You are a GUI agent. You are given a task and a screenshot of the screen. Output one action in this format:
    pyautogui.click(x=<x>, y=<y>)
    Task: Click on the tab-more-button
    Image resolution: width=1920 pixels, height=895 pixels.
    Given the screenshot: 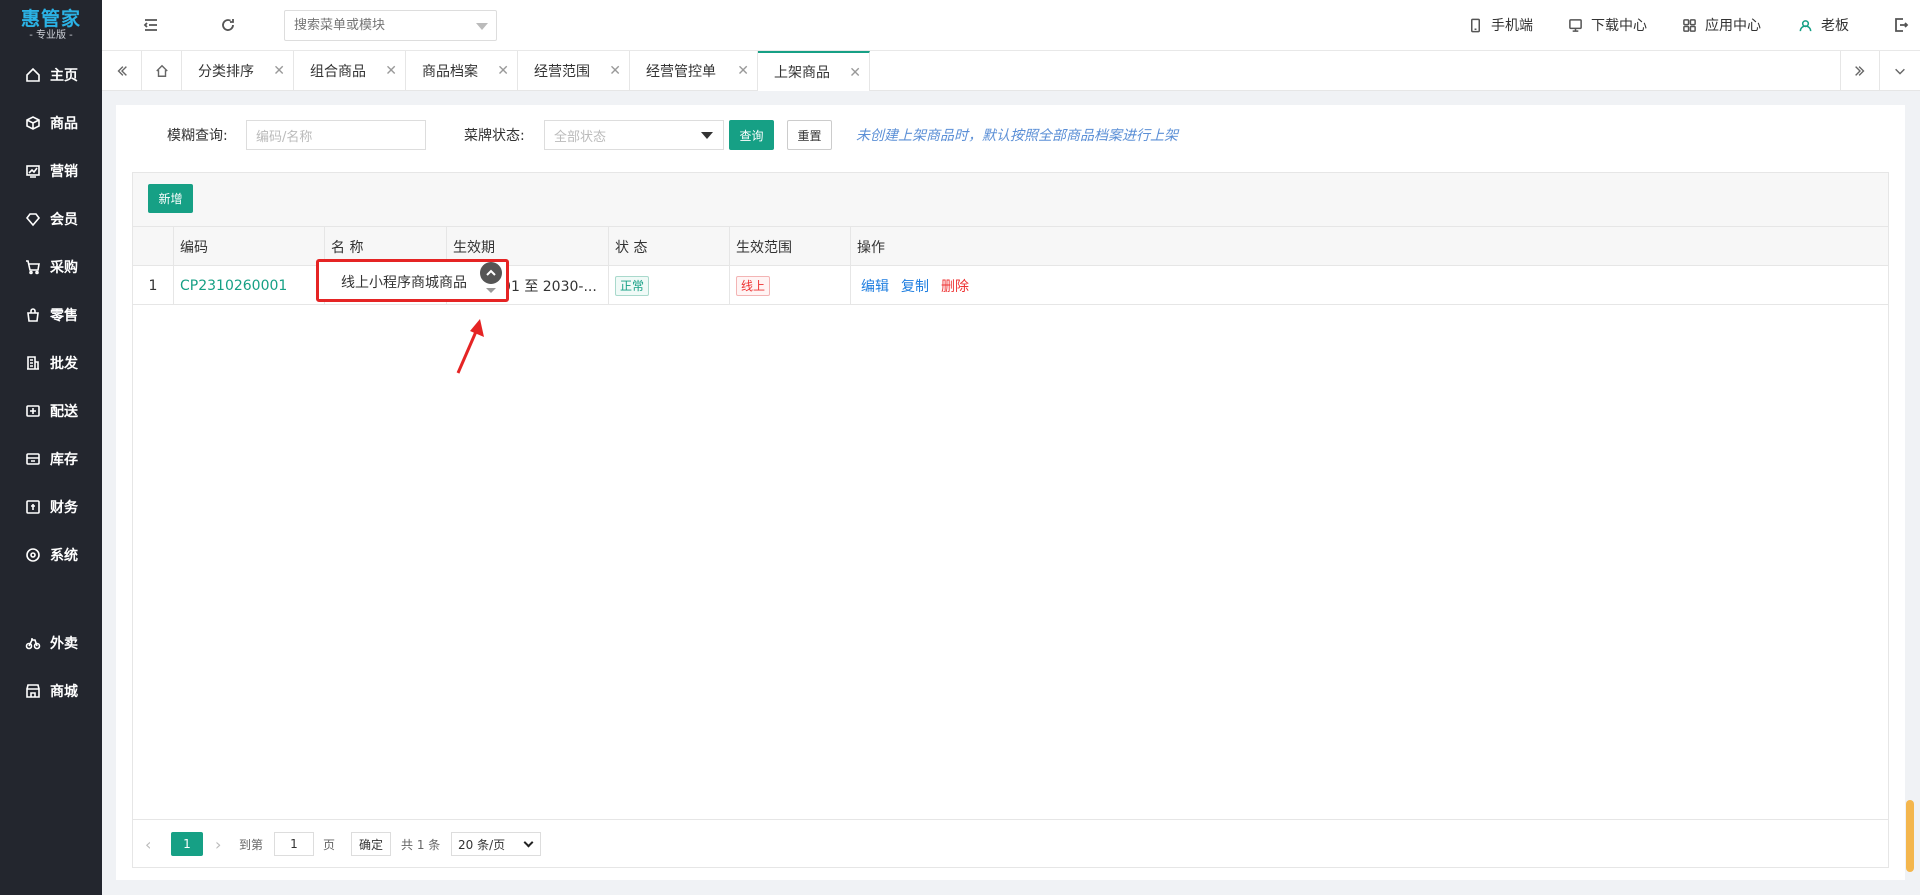 What is the action you would take?
    pyautogui.click(x=1900, y=71)
    